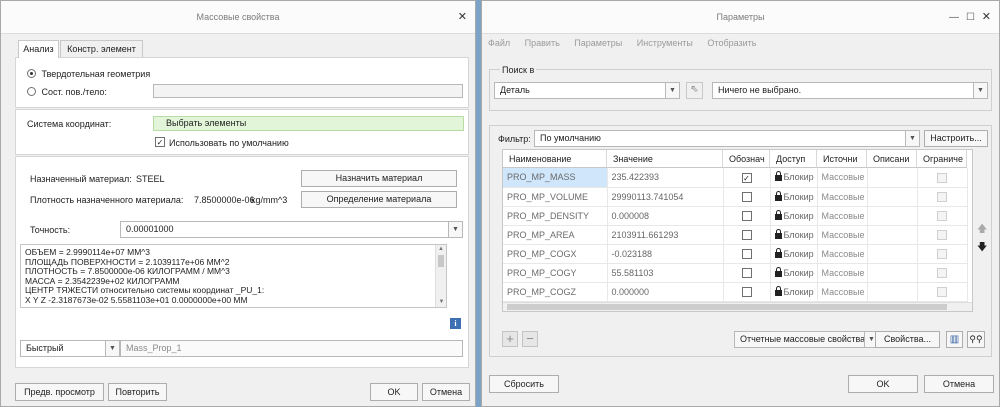 This screenshot has width=1000, height=407. I want to click on select-elements-field: Выбрать элементы, so click(308, 123).